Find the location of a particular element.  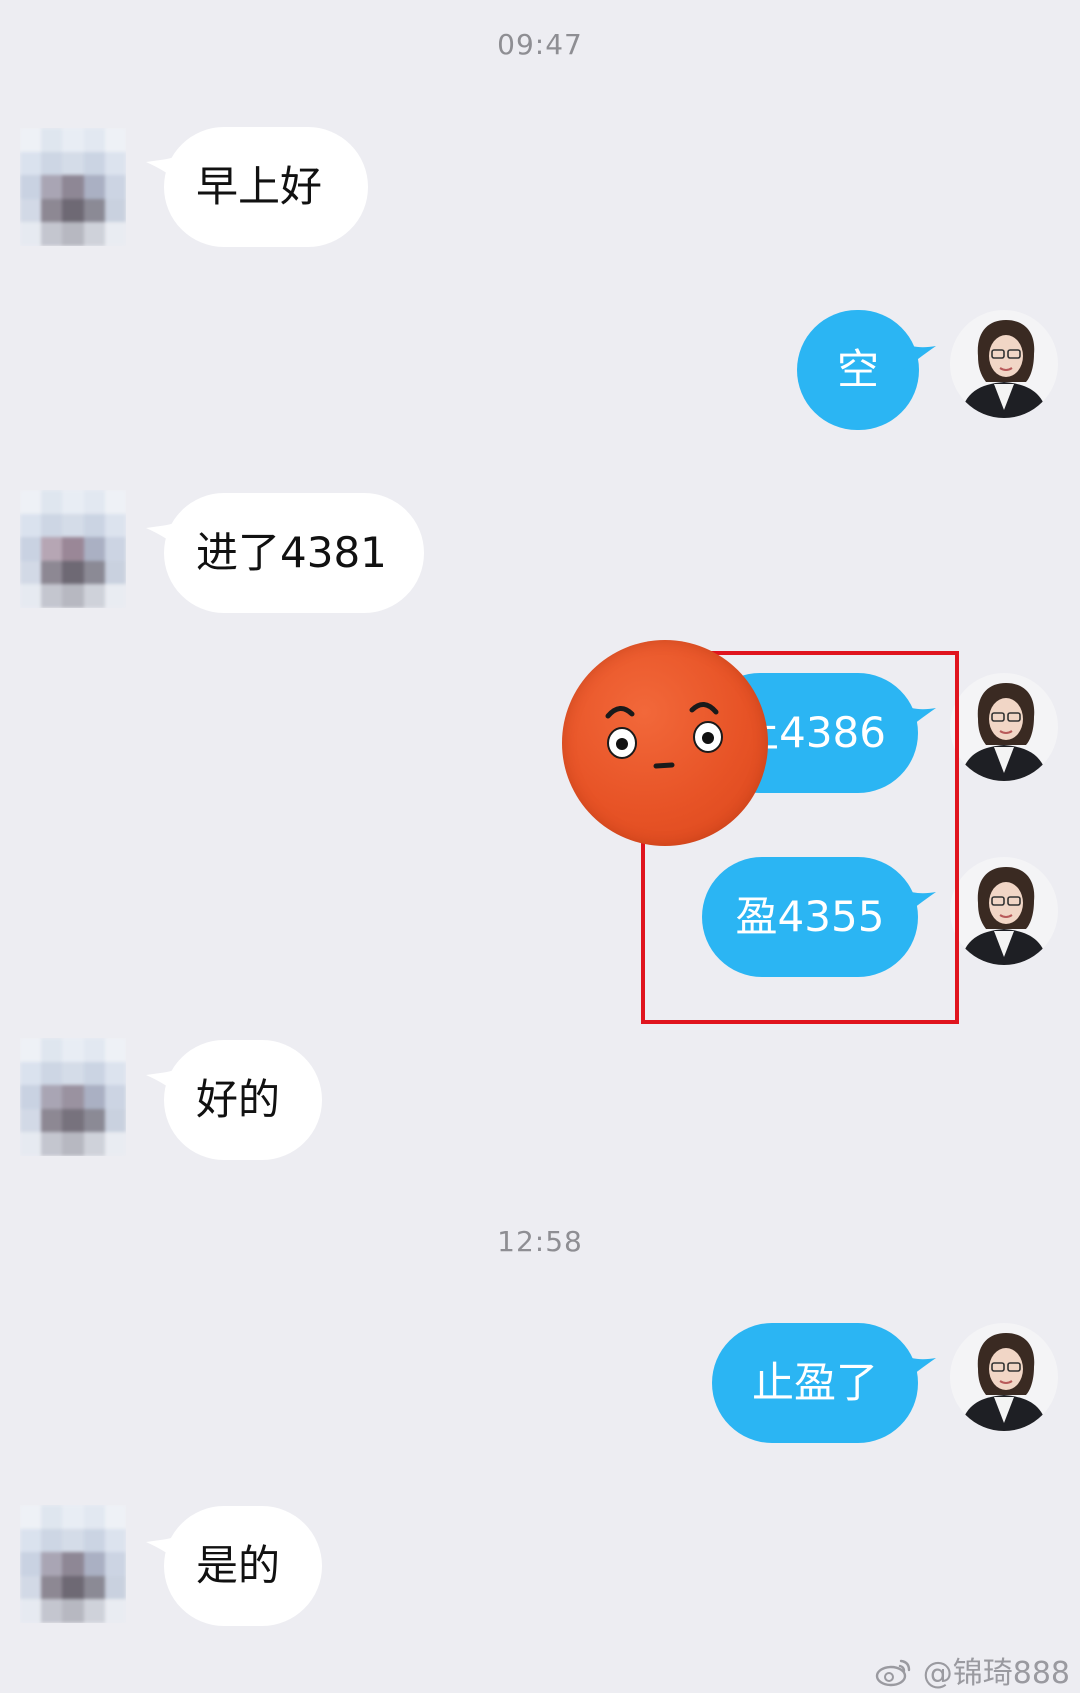

message-bubble-incoming: 是的 is located at coordinates (243, 1566).